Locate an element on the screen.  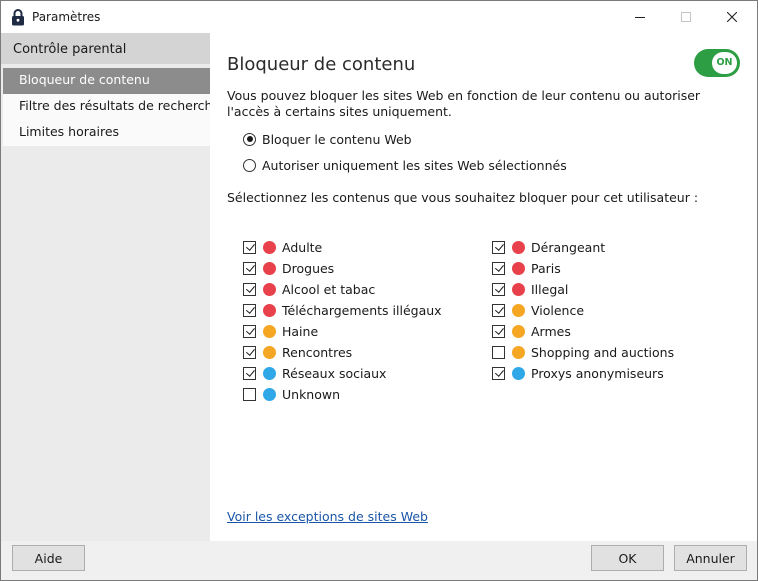
pill-icon is located at coordinates (269, 268).